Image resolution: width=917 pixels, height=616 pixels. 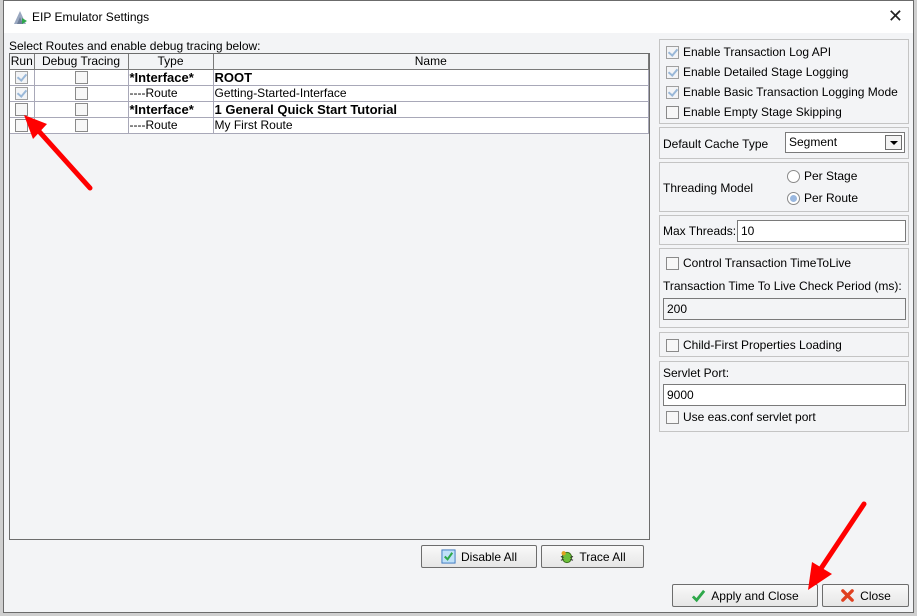 I want to click on servlet-port-label: Servlet Port:, so click(x=696, y=373).